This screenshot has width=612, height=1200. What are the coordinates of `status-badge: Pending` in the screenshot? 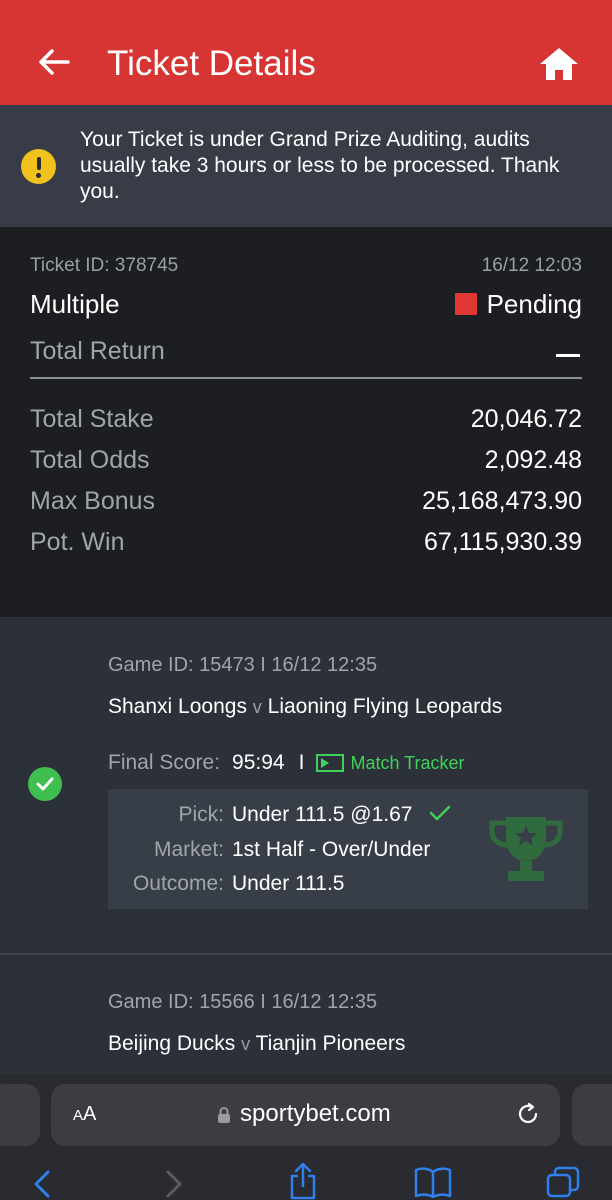 It's located at (518, 304).